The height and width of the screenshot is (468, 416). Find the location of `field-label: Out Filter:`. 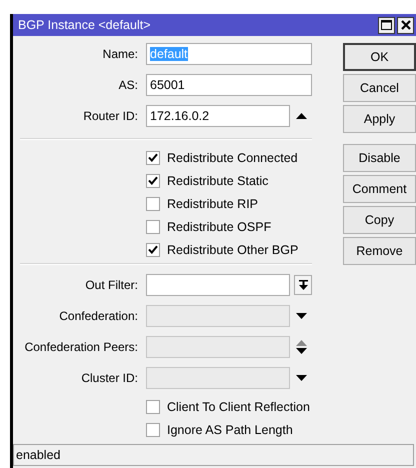

field-label: Out Filter: is located at coordinates (111, 285).